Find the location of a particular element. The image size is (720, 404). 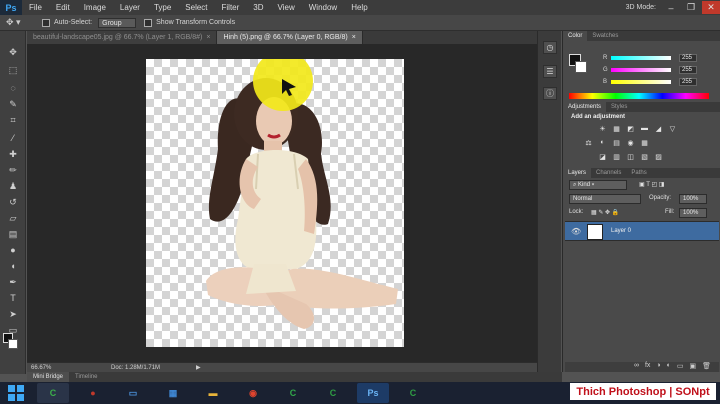

color-background-swatch is located at coordinates (581, 67).